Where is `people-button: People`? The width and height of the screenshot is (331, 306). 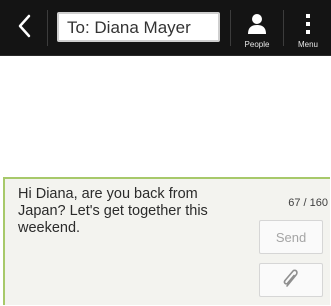 people-button: People is located at coordinates (257, 27).